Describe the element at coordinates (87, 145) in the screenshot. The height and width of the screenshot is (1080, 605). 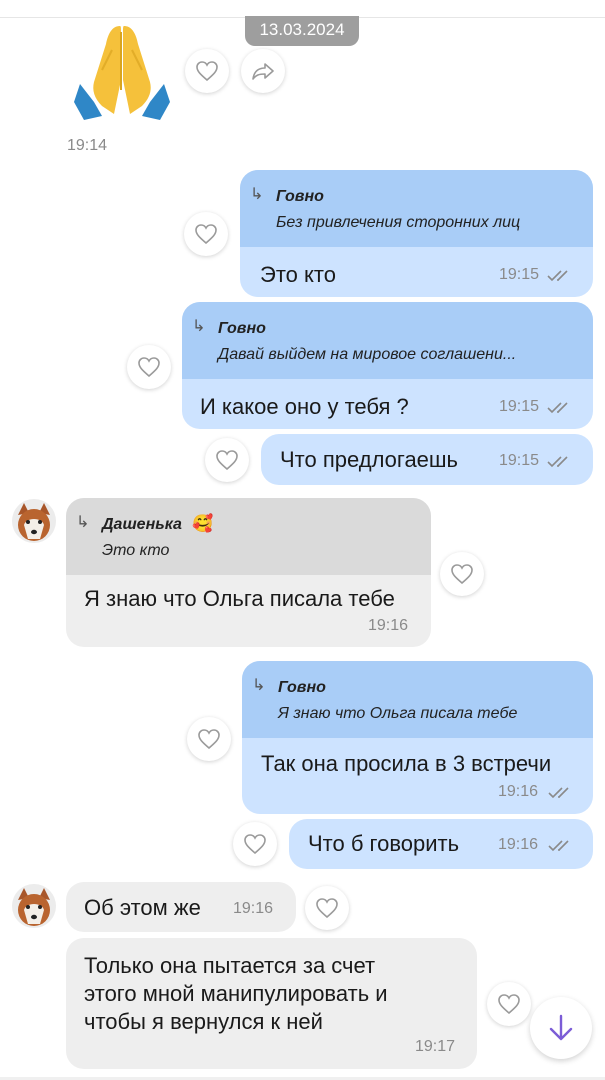
I see `message-time: 19:14` at that location.